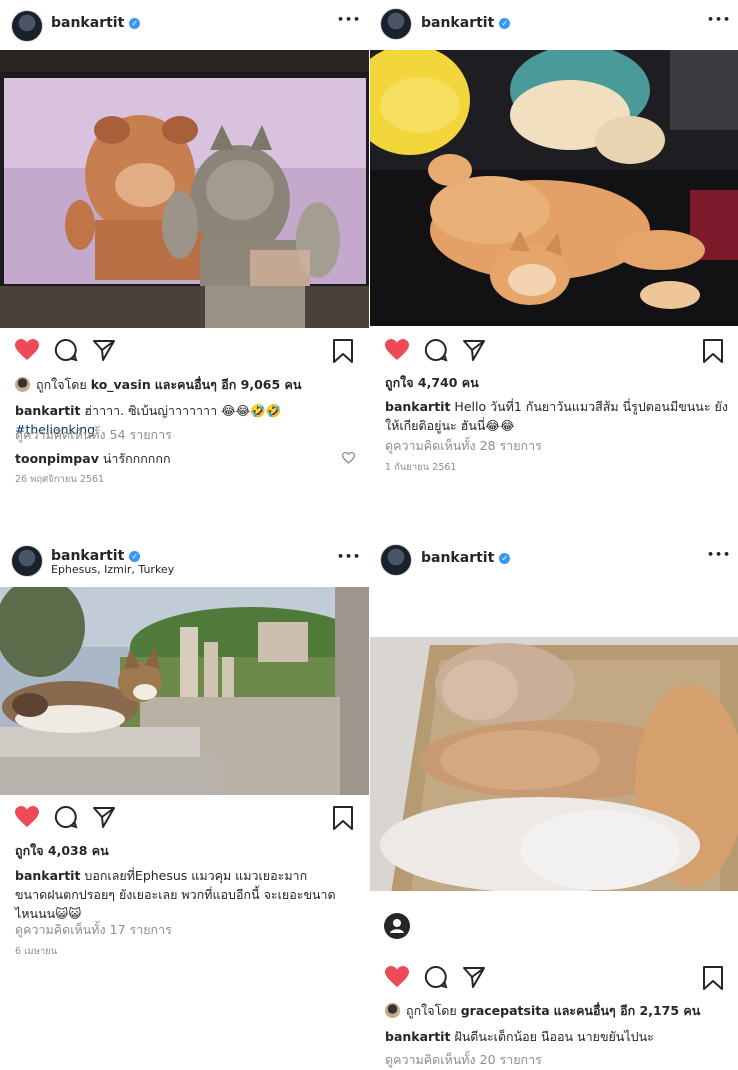  I want to click on view-all-comments: ดูความคิดเห็นทั้ง 28 รายการ, so click(463, 445).